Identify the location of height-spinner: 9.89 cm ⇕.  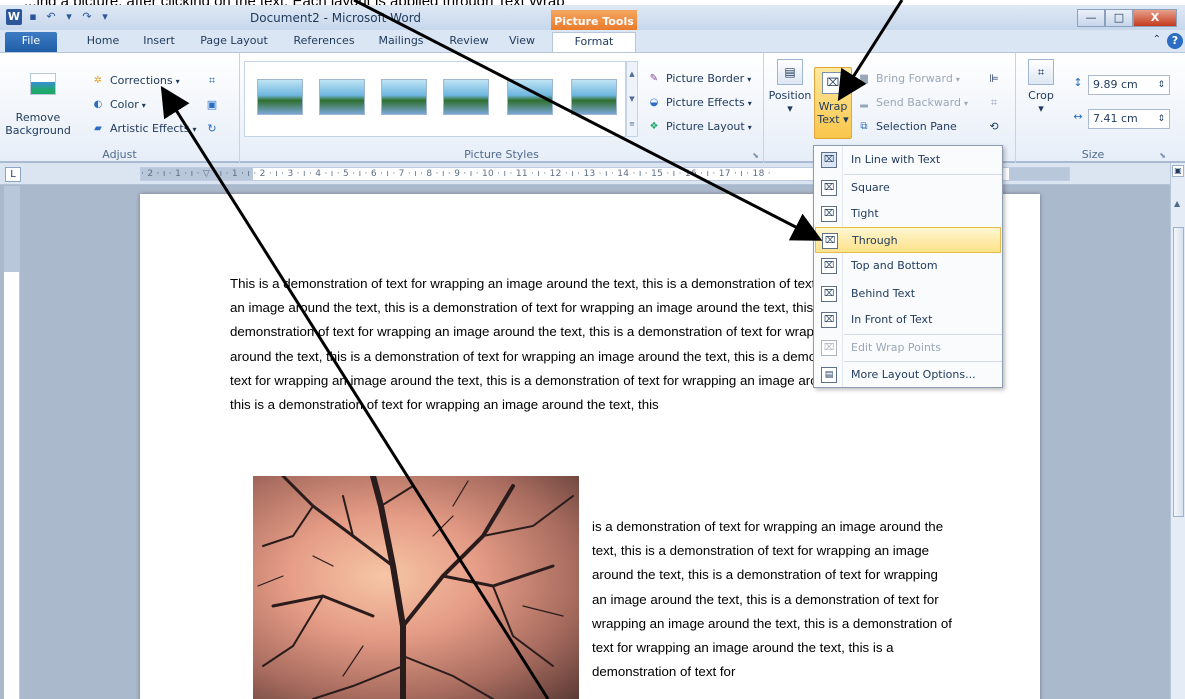
(1129, 85).